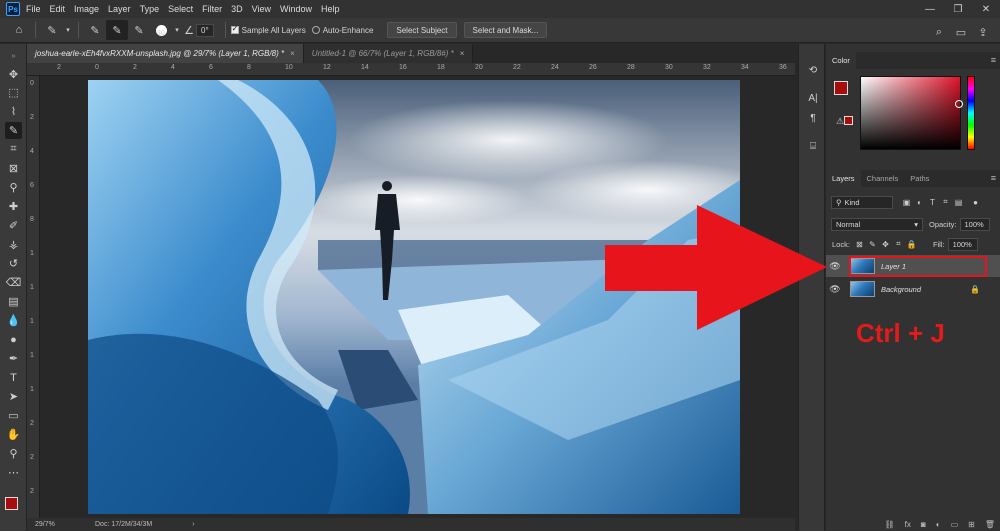  I want to click on color-foreground-swatch, so click(841, 88).